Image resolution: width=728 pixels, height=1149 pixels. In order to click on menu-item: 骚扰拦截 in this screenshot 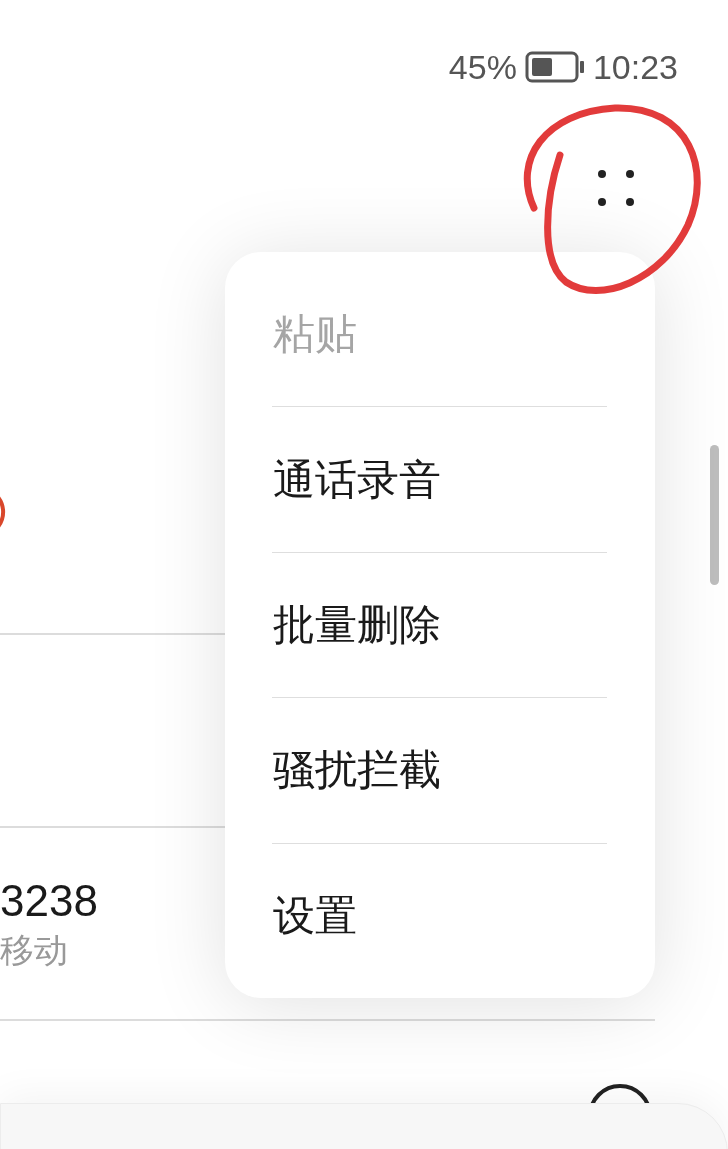, I will do `click(440, 770)`.